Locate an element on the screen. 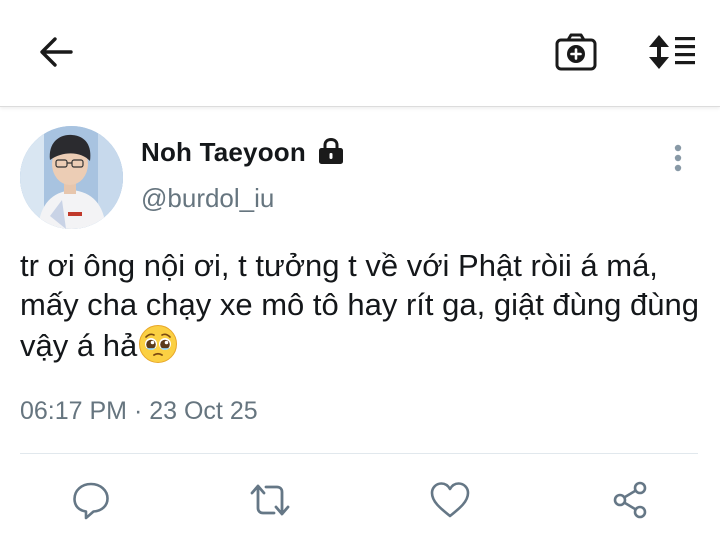 The height and width of the screenshot is (547, 720). camera-add-icon is located at coordinates (576, 52).